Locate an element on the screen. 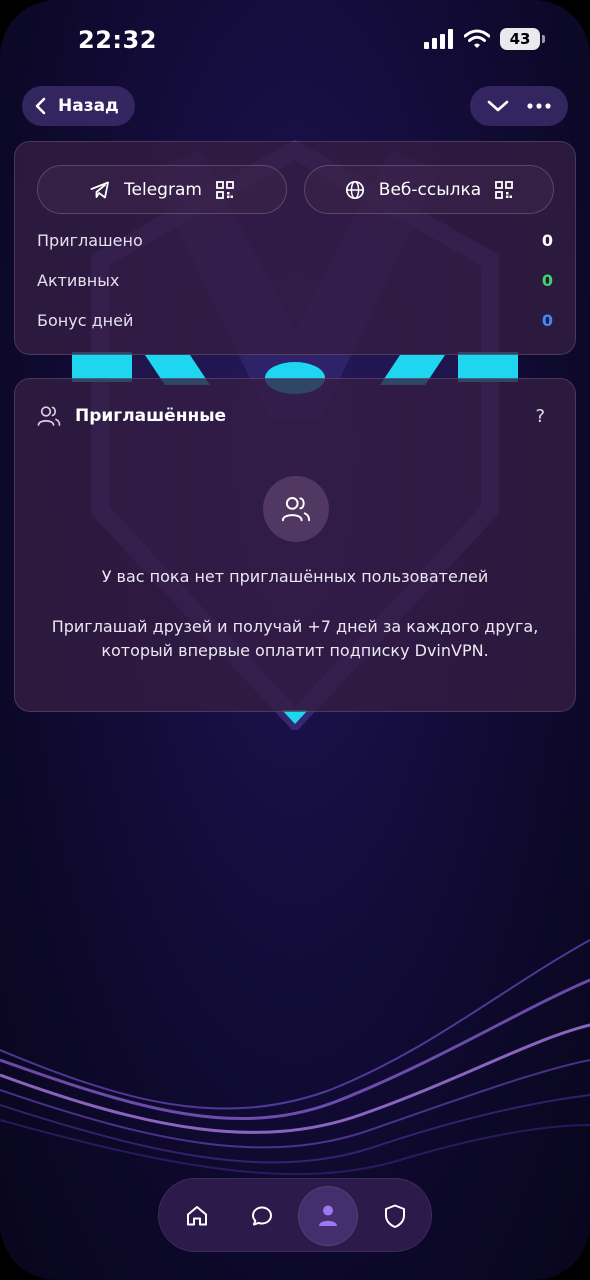 This screenshot has height=1280, width=590. signal-icon is located at coordinates (438, 39).